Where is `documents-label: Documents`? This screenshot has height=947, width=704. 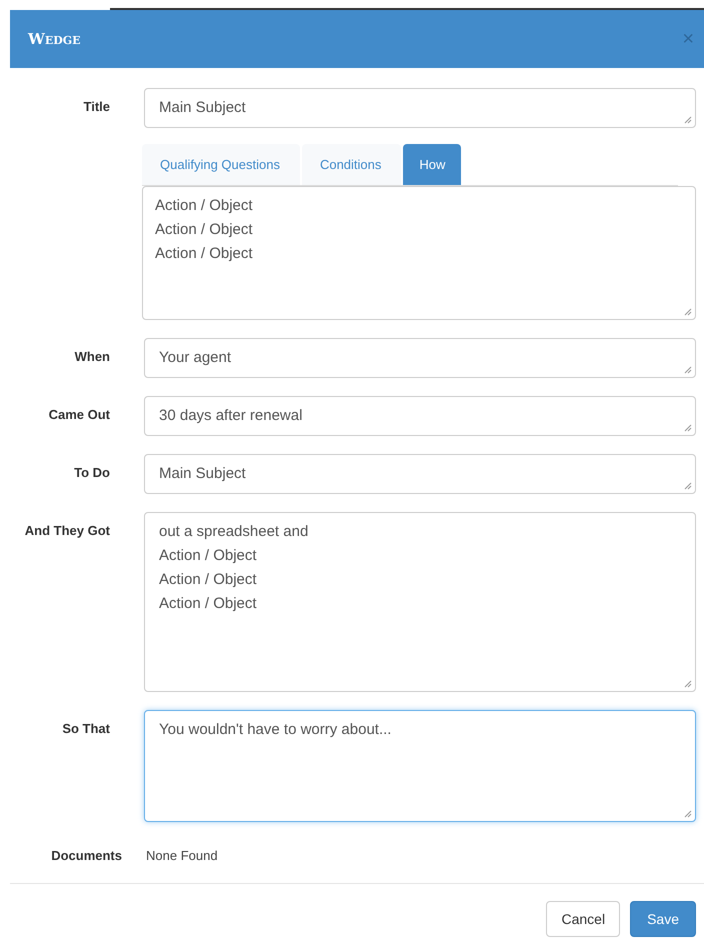
documents-label: Documents is located at coordinates (86, 855).